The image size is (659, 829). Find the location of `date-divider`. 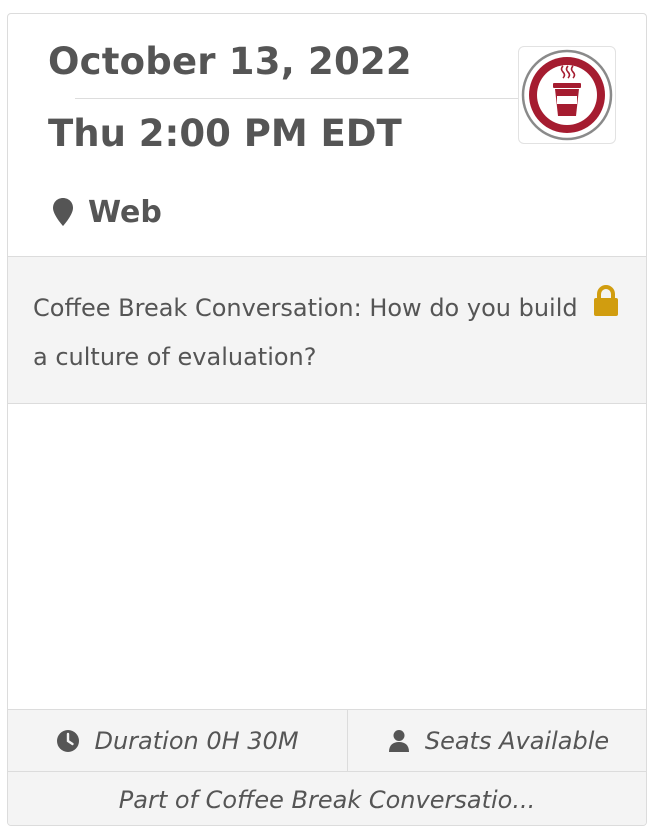

date-divider is located at coordinates (298, 98).